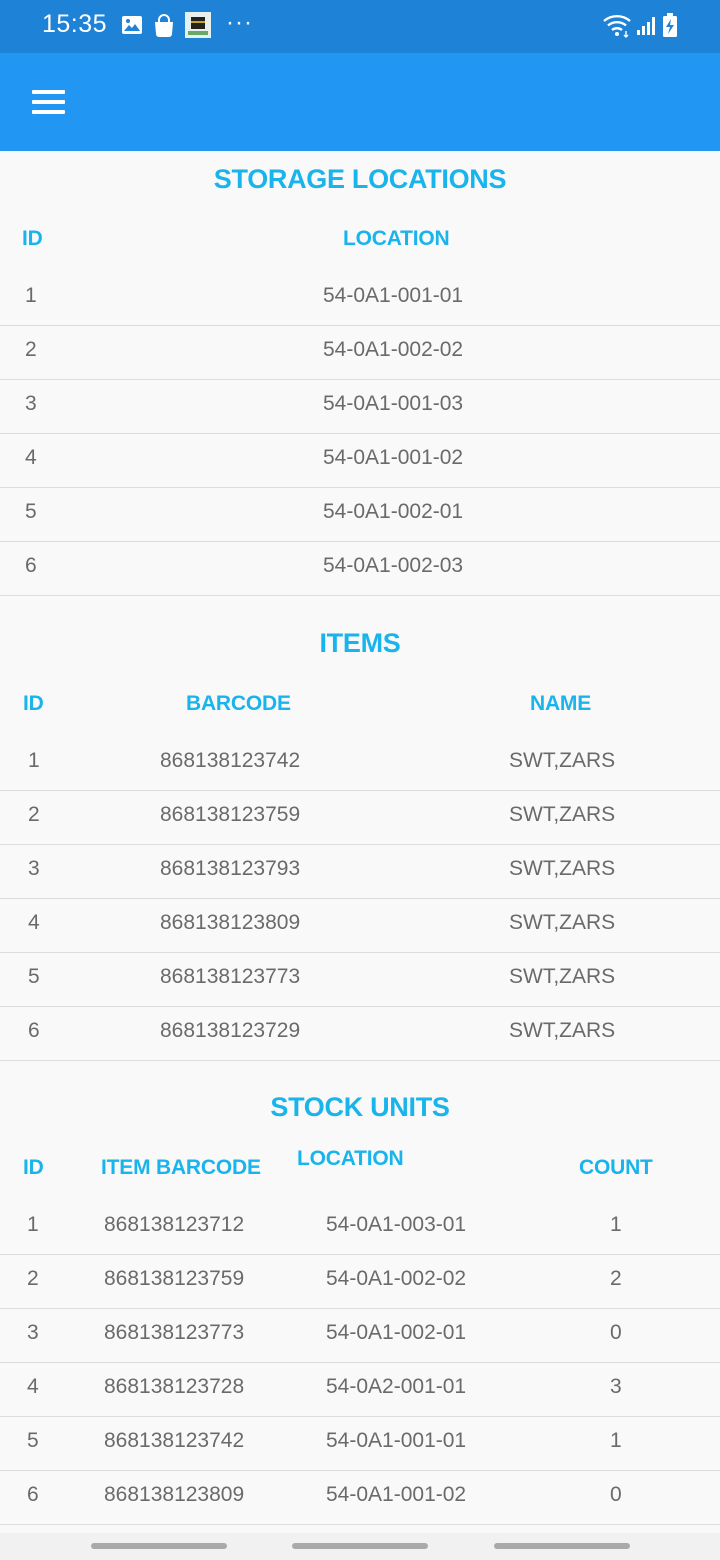 The image size is (720, 1560). What do you see at coordinates (230, 868) in the screenshot?
I see `items-barcode-cell: 868138123793` at bounding box center [230, 868].